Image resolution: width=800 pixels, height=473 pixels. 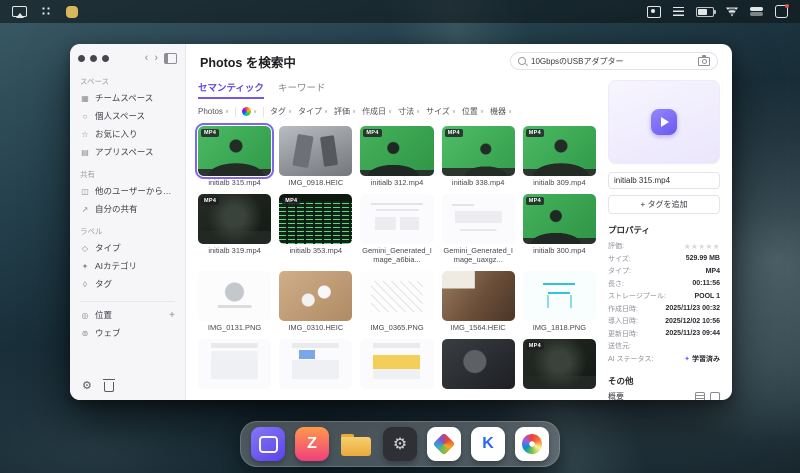 I want to click on file-name: IMG_1818.PNG, so click(x=559, y=327).